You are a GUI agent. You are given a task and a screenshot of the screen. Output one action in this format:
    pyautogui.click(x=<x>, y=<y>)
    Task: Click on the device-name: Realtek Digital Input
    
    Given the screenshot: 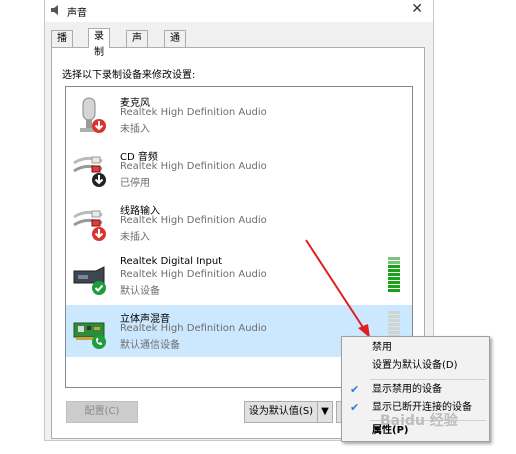 What is the action you would take?
    pyautogui.click(x=171, y=261)
    